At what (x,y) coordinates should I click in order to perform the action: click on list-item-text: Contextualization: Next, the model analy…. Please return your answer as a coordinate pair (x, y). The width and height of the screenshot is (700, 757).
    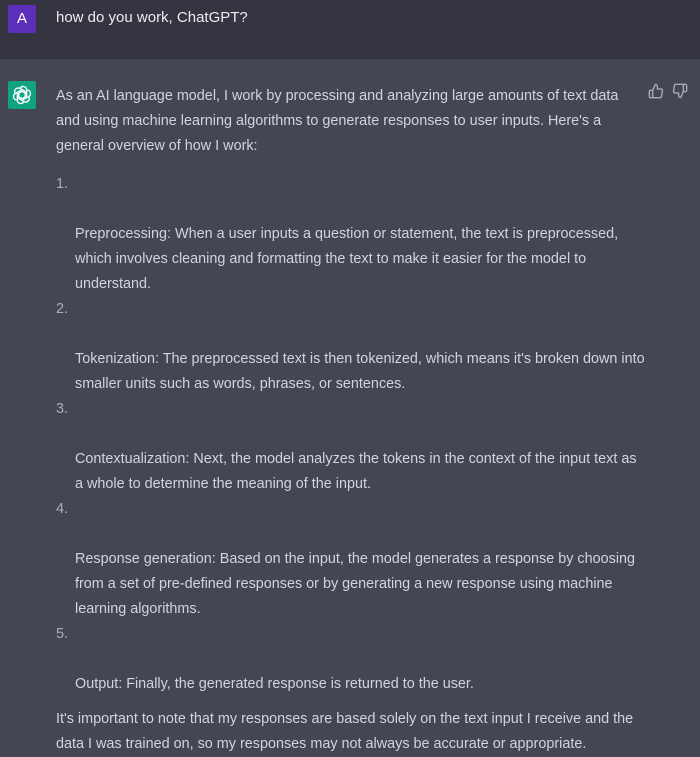
    Looking at the image, I should click on (356, 471).